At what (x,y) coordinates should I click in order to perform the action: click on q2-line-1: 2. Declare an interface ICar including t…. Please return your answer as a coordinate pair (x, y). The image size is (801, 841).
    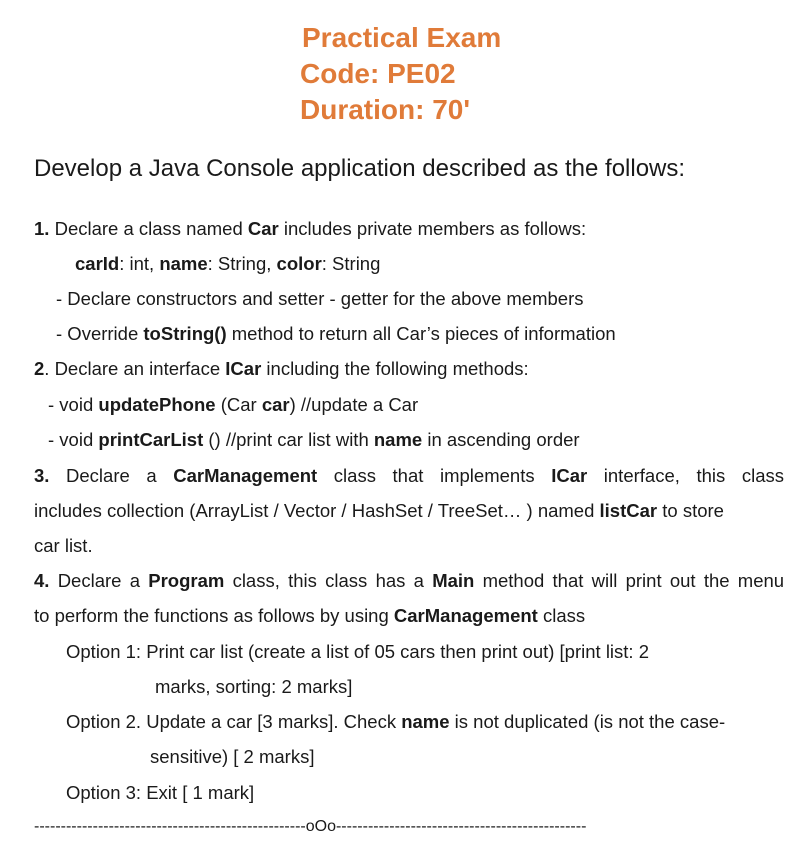
    Looking at the image, I should click on (281, 368).